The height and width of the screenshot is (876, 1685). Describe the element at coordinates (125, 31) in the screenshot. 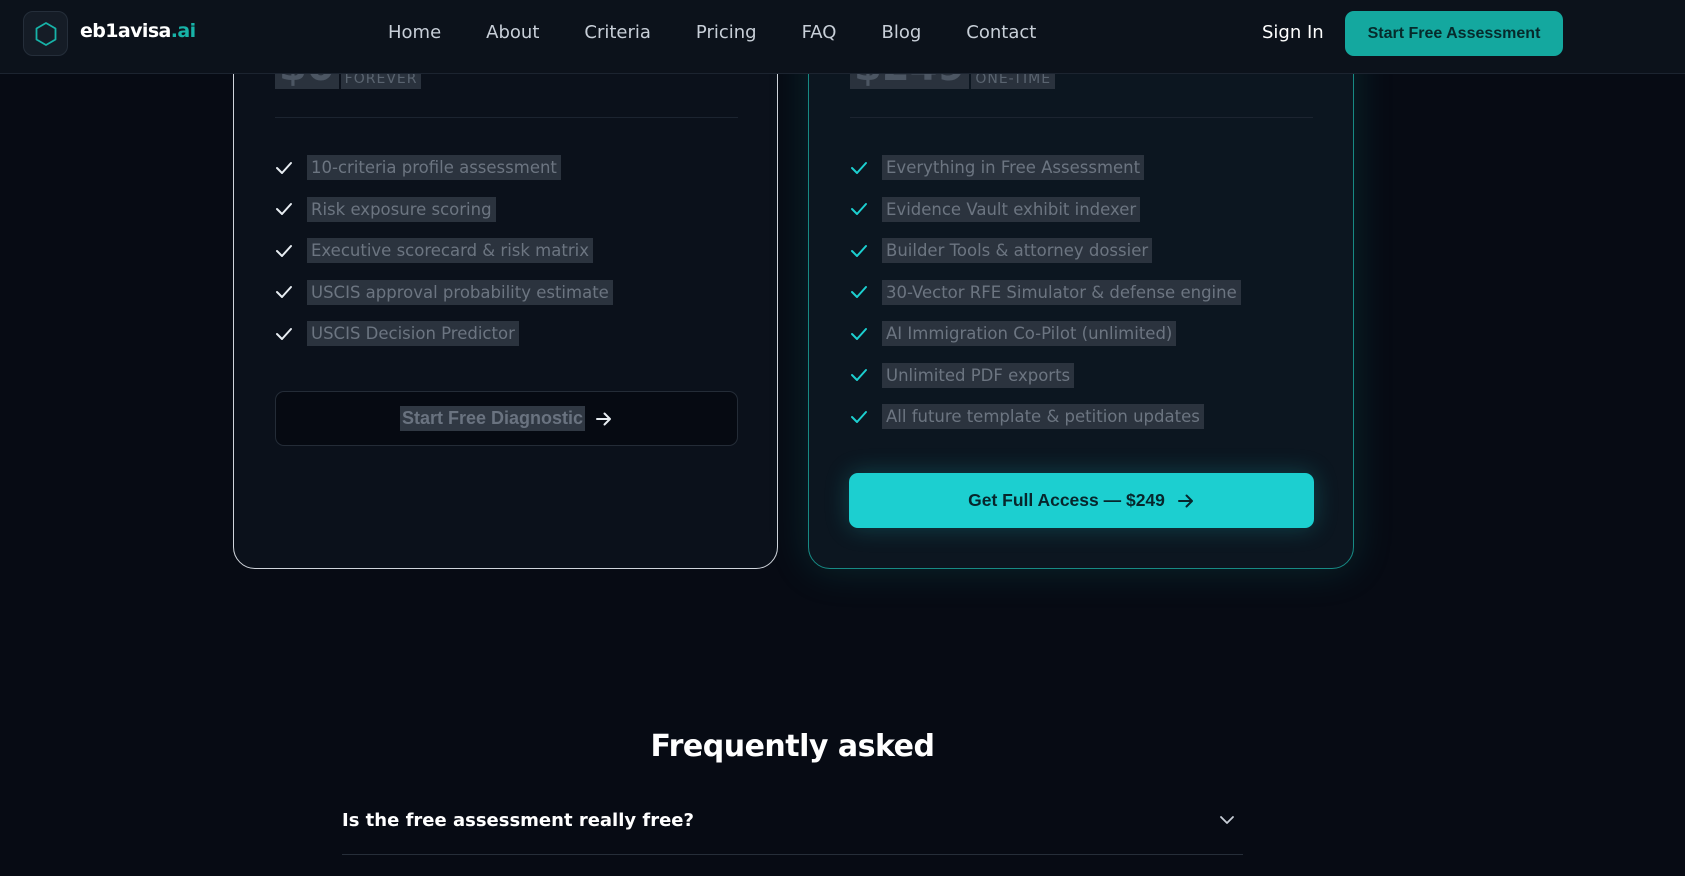

I see `brand-name-main: eb1avisa` at that location.